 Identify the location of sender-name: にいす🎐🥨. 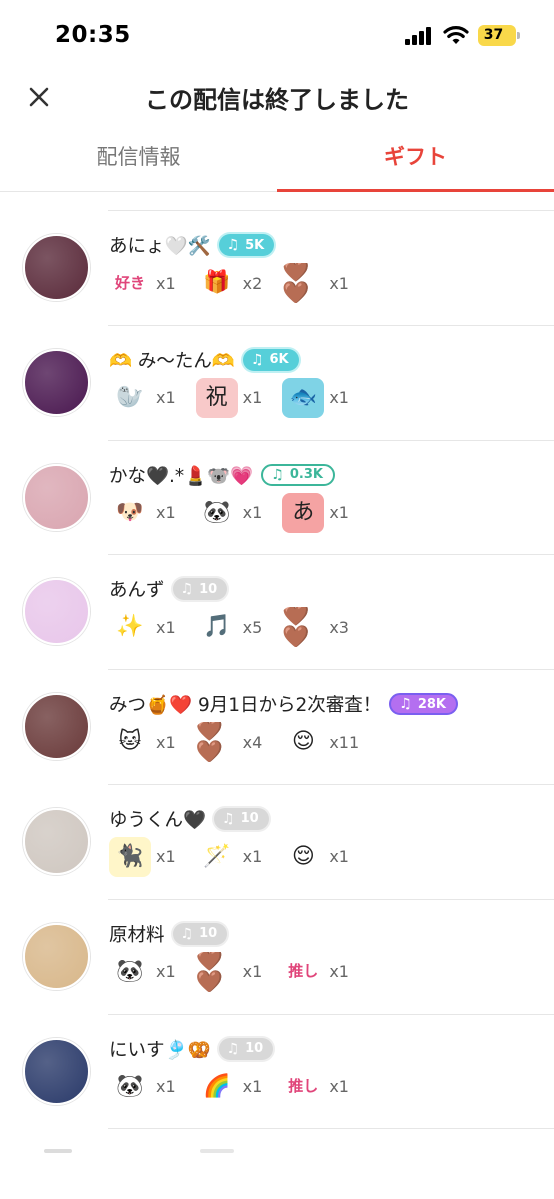
(160, 1049).